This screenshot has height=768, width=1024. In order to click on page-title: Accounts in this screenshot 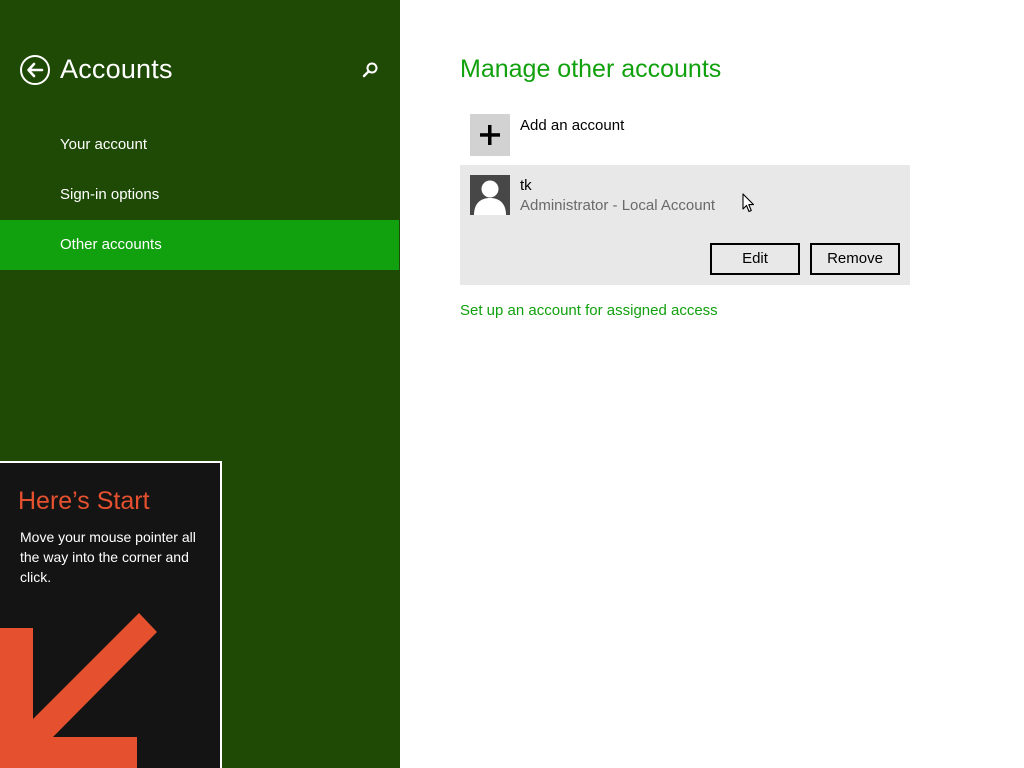, I will do `click(116, 69)`.